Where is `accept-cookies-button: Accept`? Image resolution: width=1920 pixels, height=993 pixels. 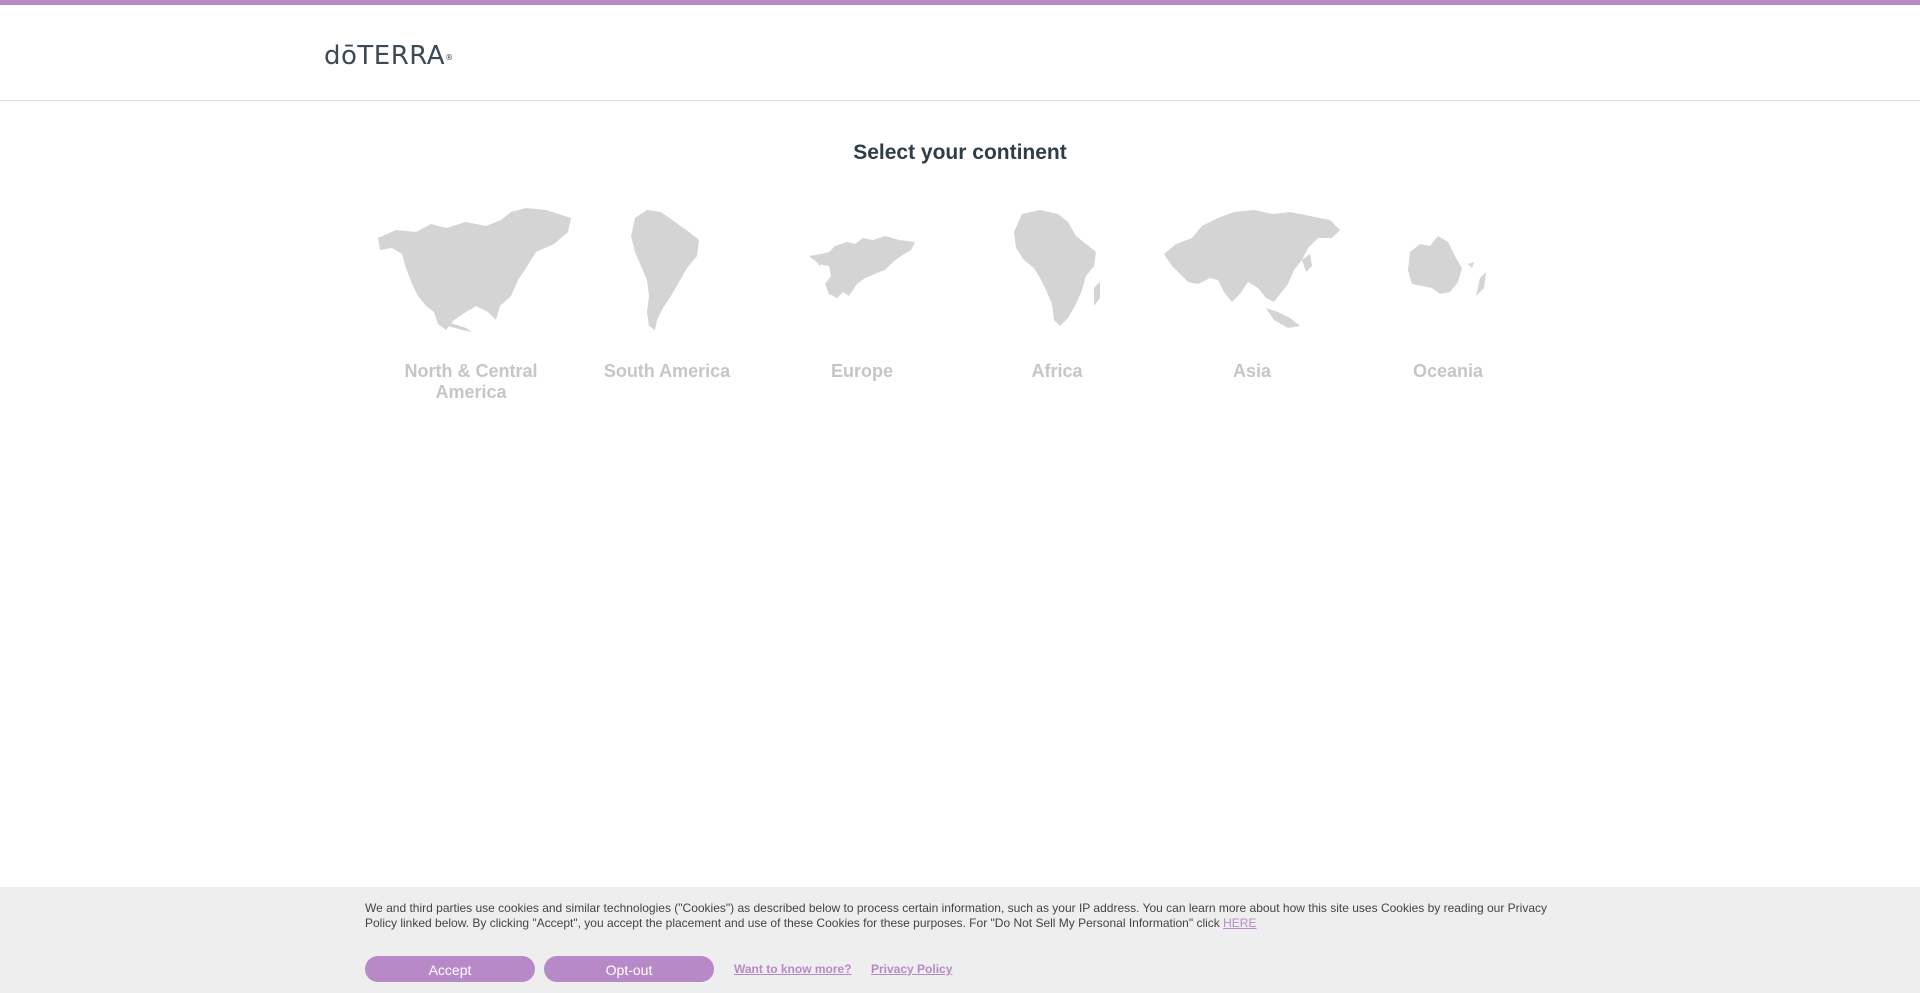 accept-cookies-button: Accept is located at coordinates (450, 969).